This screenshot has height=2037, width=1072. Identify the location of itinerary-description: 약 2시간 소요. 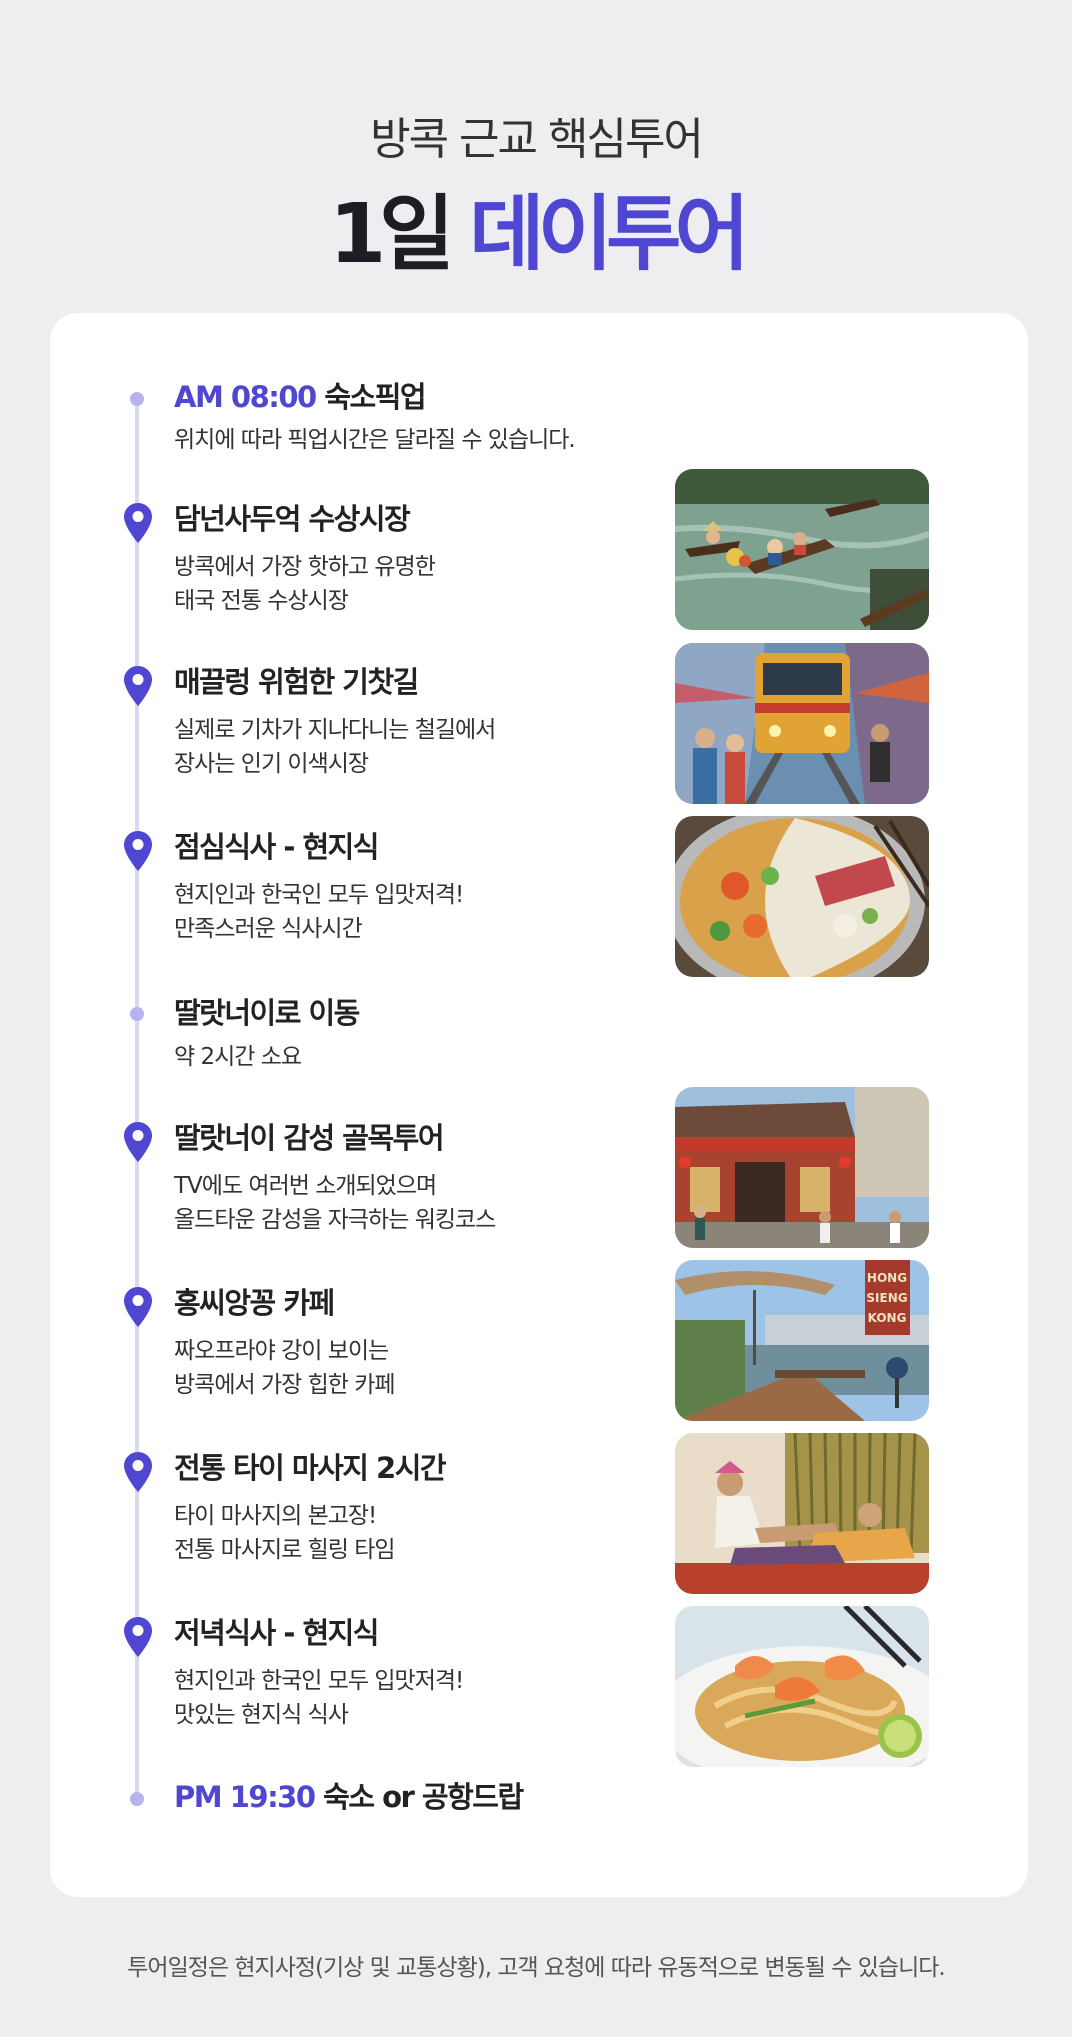
(238, 1057).